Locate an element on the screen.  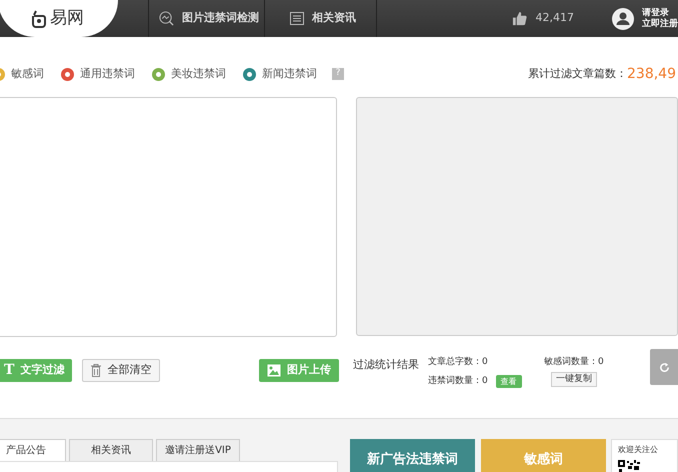
image-icon is located at coordinates (274, 370).